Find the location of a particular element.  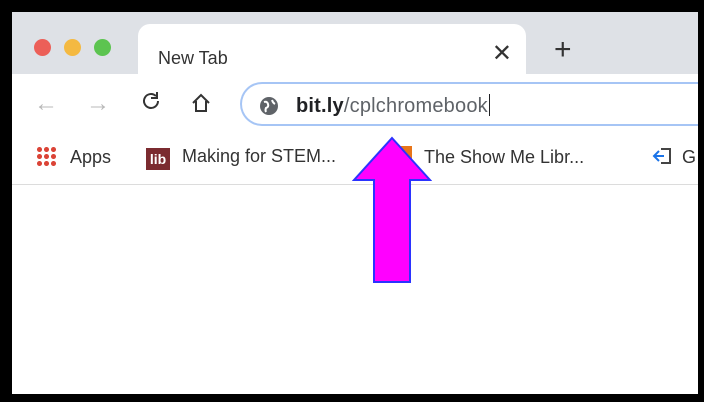

tab-title: New Tab is located at coordinates (193, 58).